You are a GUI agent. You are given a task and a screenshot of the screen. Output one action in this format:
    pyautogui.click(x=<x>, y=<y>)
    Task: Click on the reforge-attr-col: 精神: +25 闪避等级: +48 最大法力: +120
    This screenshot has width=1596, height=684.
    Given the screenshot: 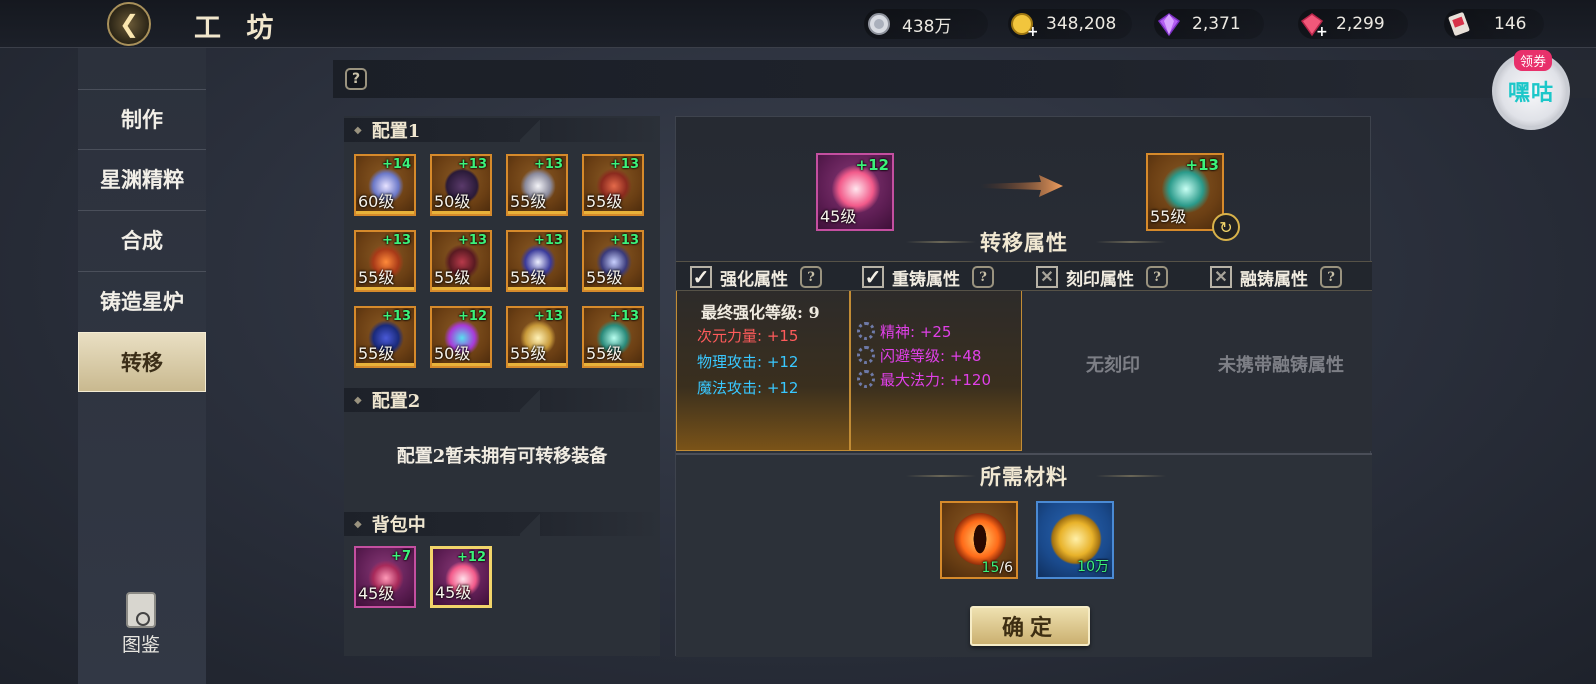 What is the action you would take?
    pyautogui.click(x=936, y=371)
    